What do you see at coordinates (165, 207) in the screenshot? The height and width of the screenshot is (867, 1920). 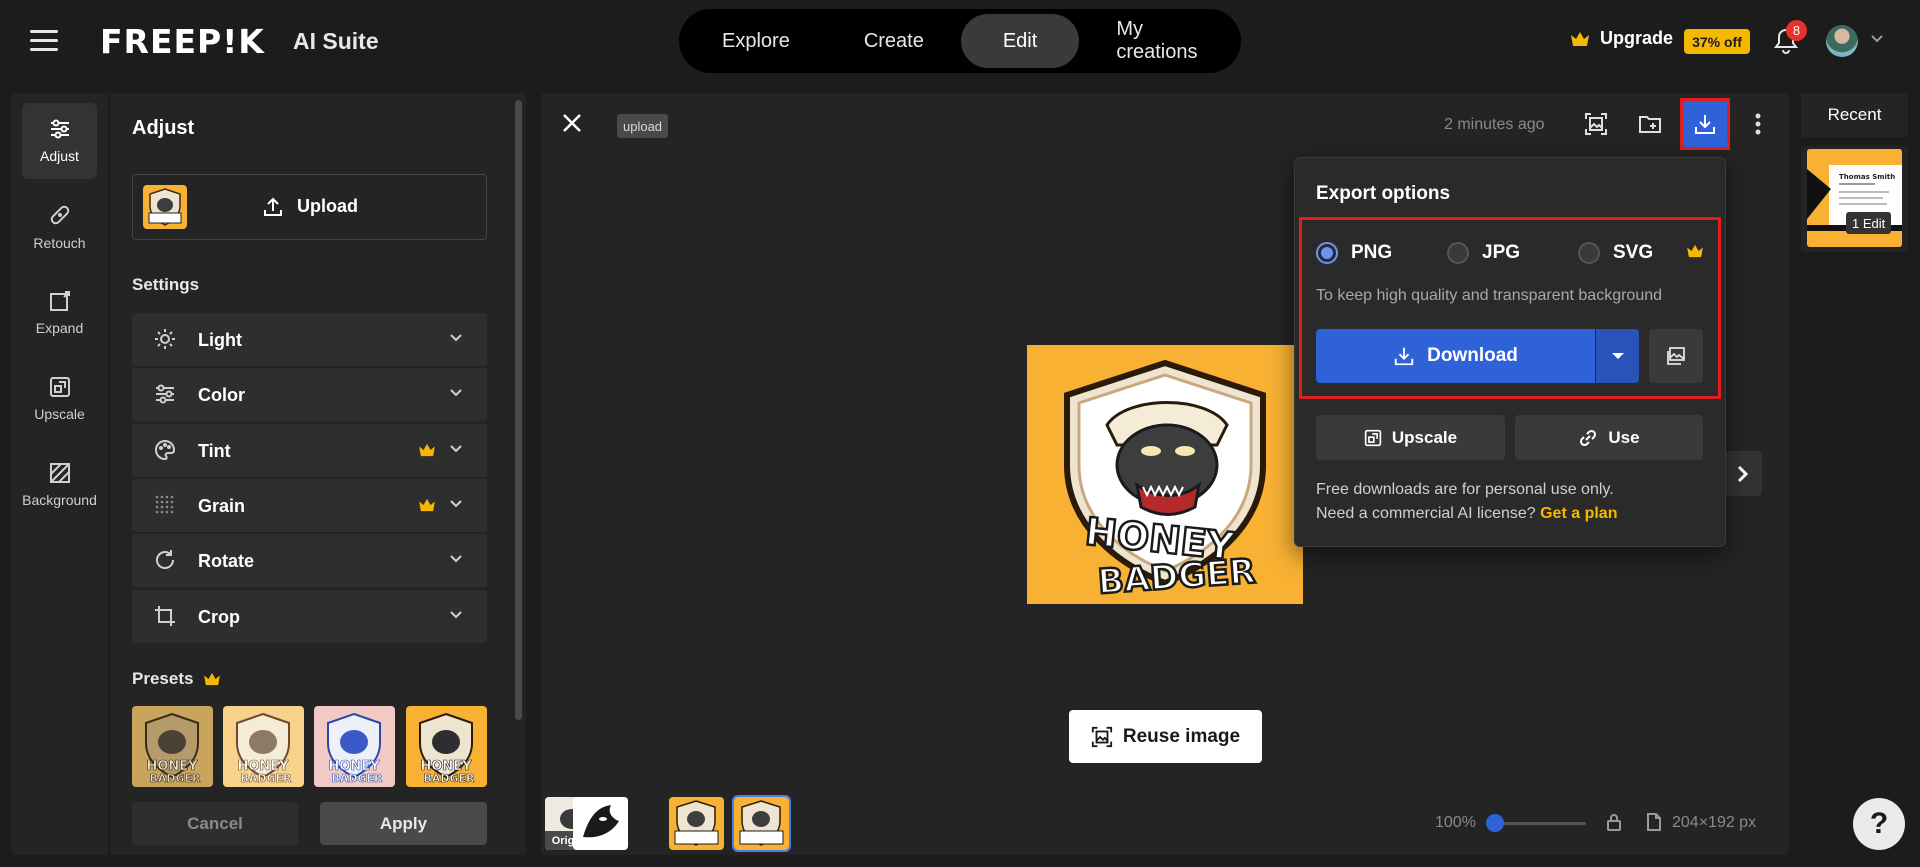 I see `upload-thumbnail` at bounding box center [165, 207].